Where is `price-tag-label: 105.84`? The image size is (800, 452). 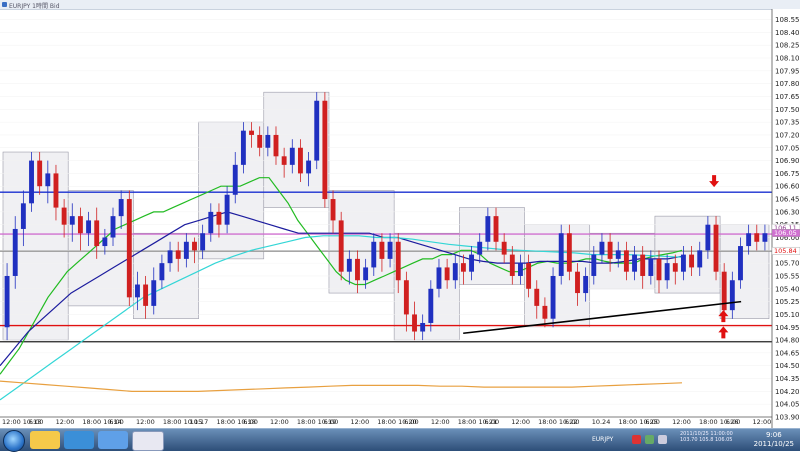 price-tag-label: 105.84 is located at coordinates (785, 251).